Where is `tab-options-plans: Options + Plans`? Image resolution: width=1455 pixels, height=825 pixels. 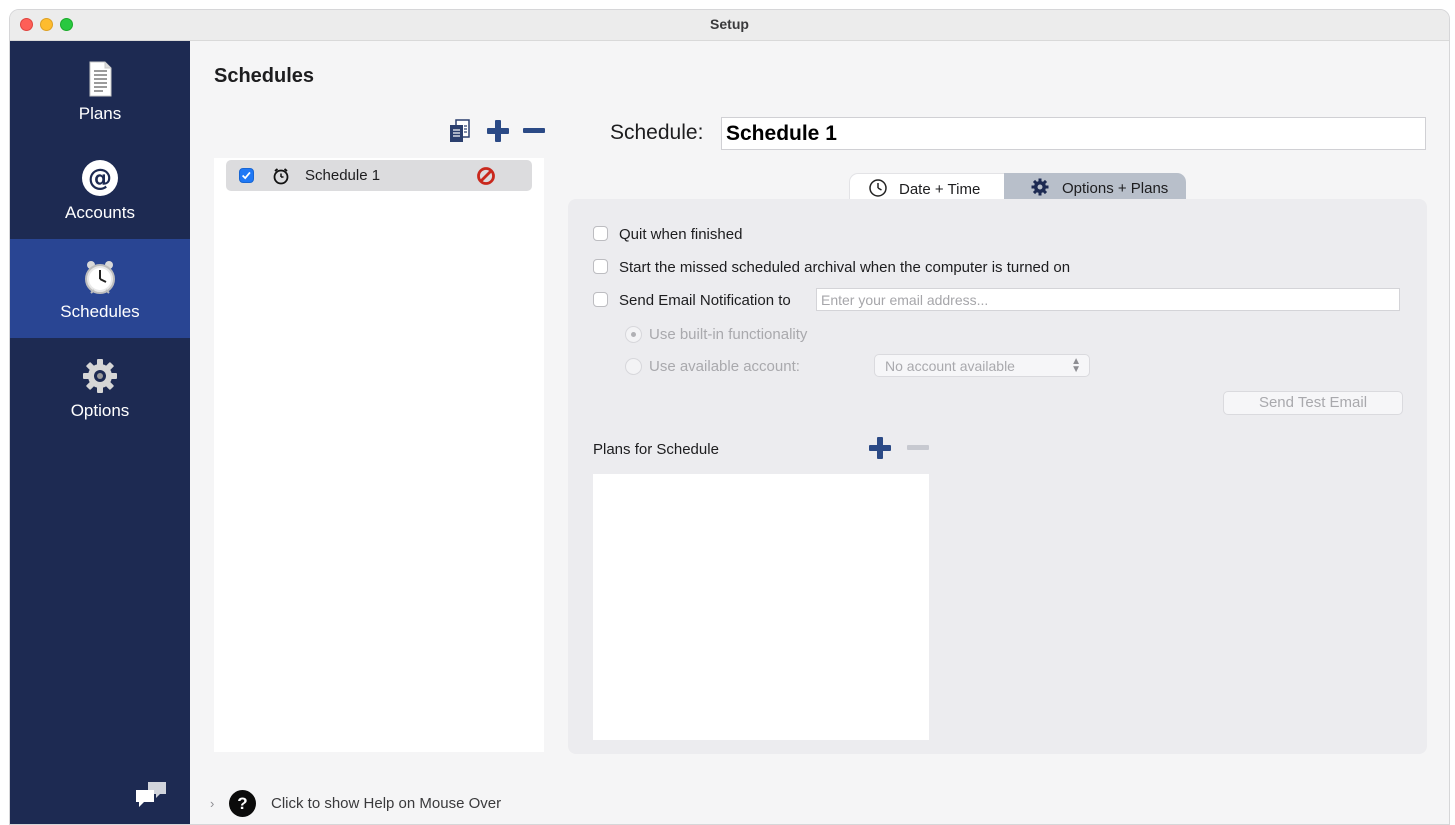 tab-options-plans: Options + Plans is located at coordinates (1095, 186).